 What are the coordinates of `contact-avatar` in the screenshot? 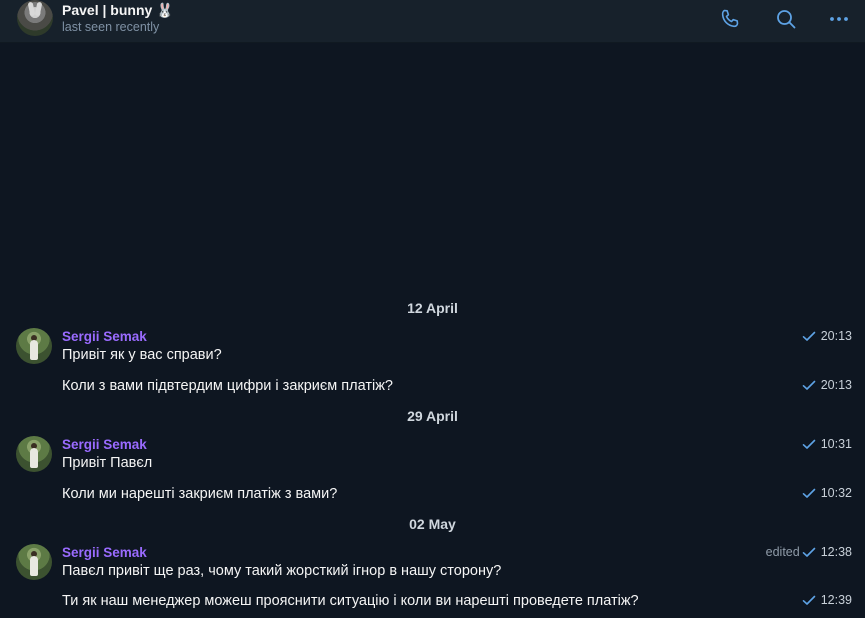 It's located at (35, 18).